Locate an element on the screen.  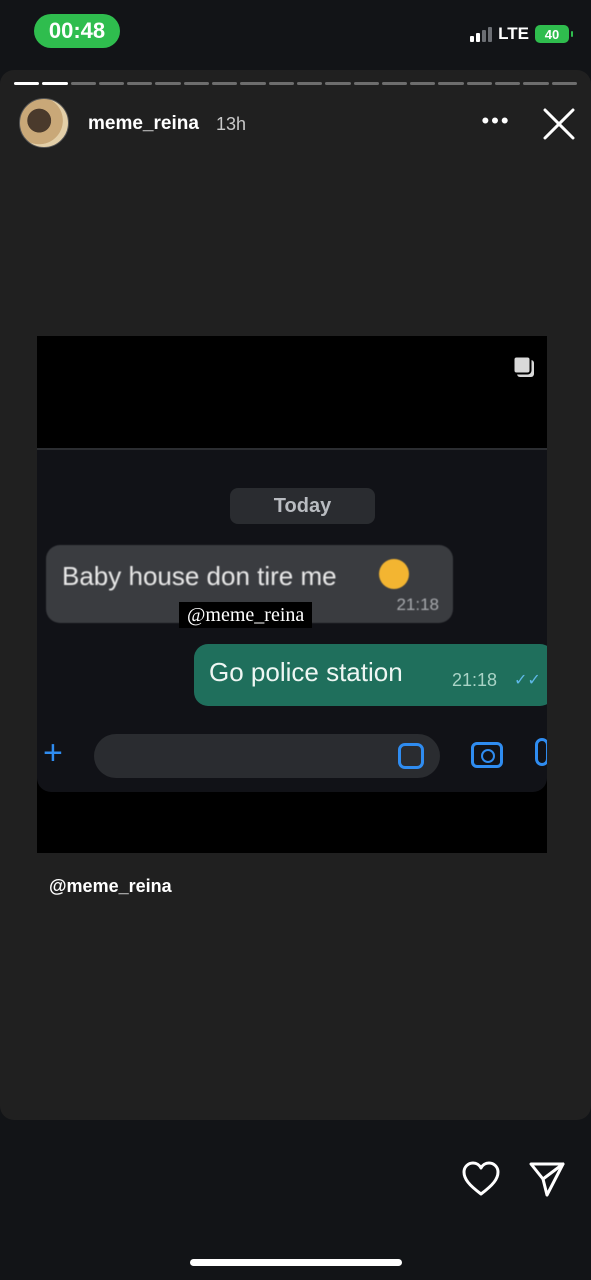
home-indicator is located at coordinates (296, 1262).